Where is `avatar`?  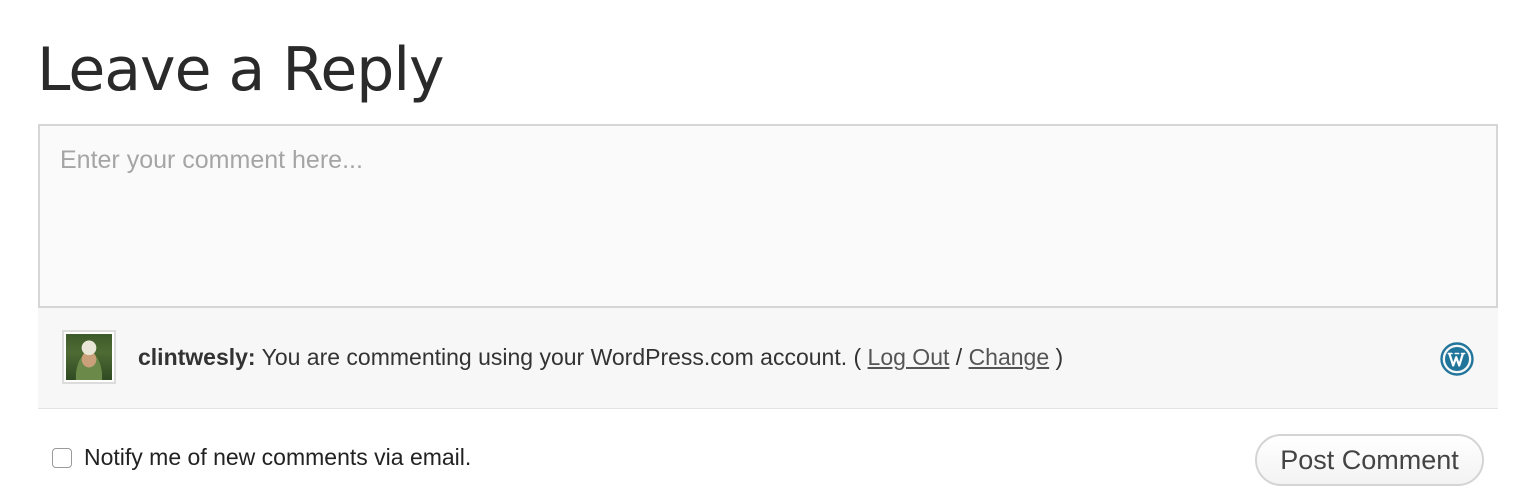
avatar is located at coordinates (89, 357).